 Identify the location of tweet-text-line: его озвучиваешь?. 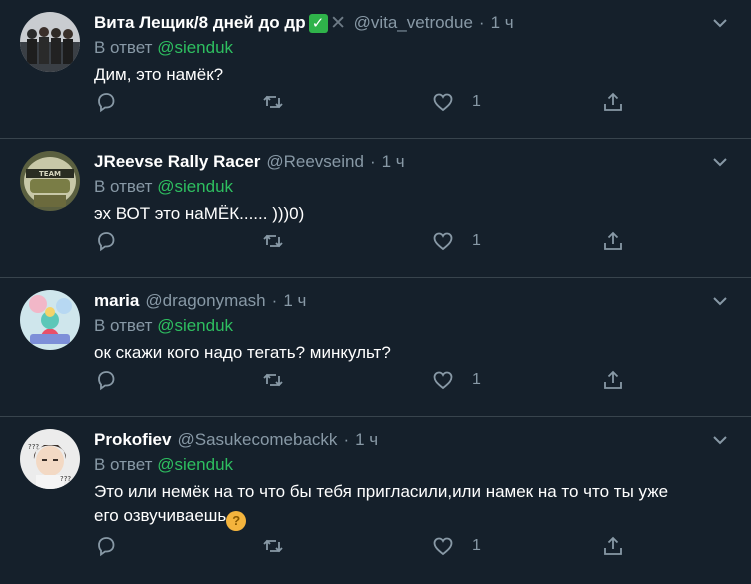
(412, 517).